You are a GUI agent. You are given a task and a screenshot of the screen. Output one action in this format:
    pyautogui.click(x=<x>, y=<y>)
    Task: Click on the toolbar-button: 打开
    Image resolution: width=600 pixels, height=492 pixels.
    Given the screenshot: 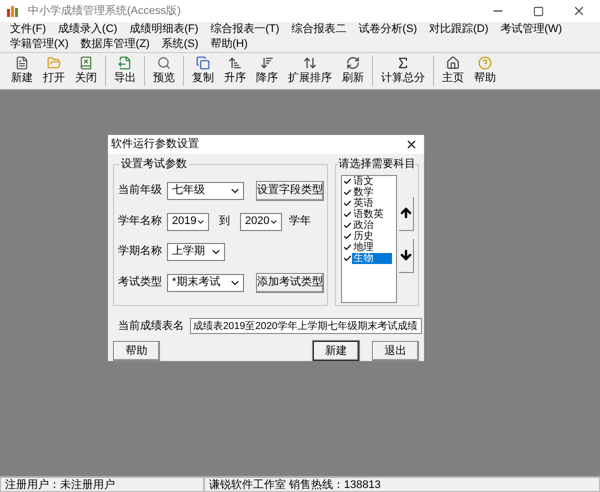 What is the action you would take?
    pyautogui.click(x=54, y=71)
    